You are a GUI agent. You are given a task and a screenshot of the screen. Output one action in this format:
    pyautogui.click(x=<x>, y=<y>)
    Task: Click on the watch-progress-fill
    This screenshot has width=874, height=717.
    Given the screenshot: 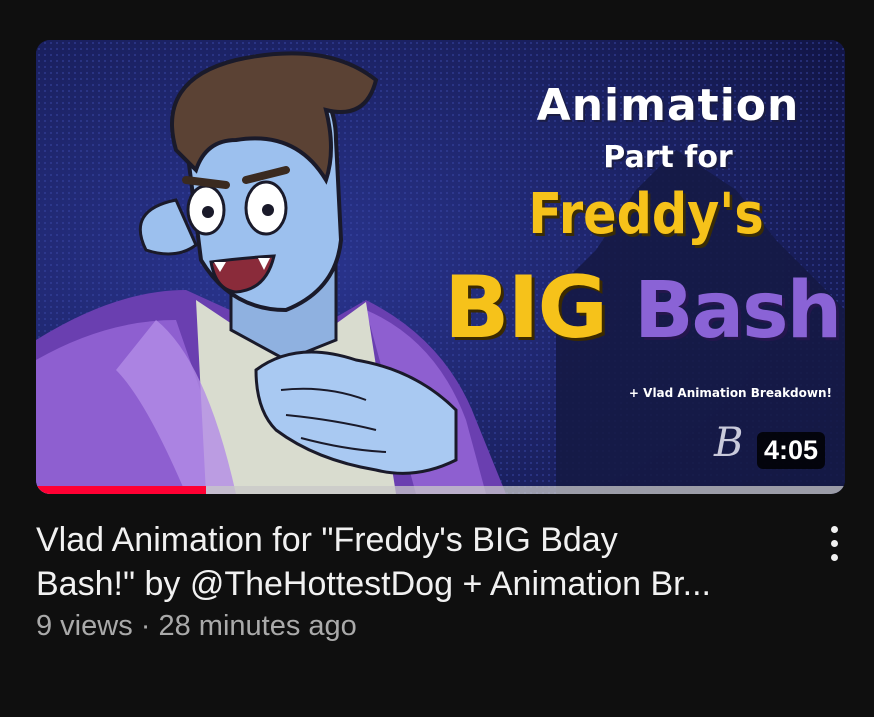 What is the action you would take?
    pyautogui.click(x=121, y=490)
    